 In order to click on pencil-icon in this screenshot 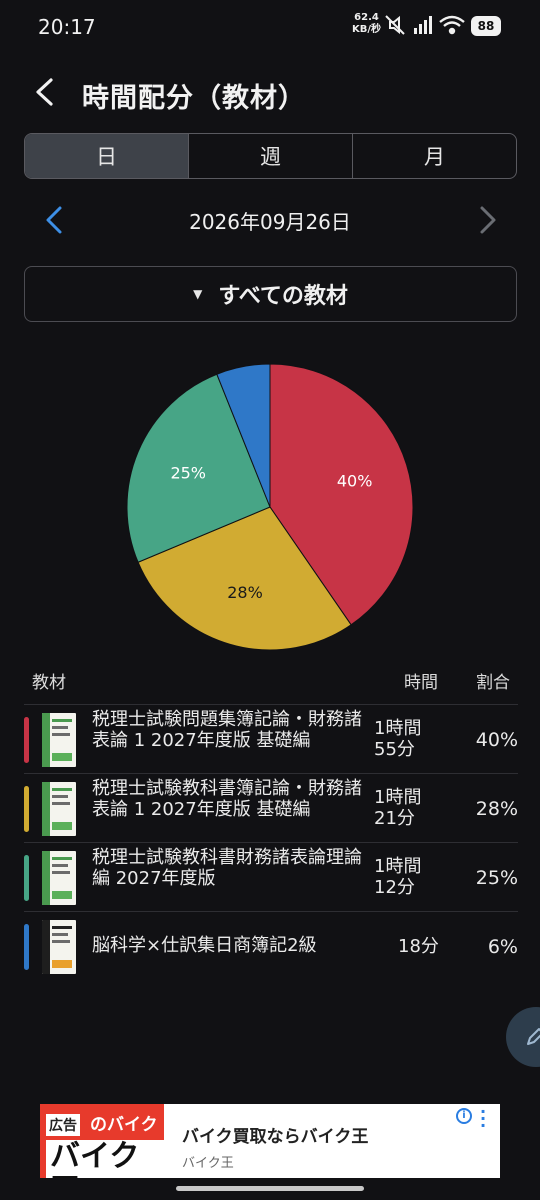, I will do `click(533, 1036)`.